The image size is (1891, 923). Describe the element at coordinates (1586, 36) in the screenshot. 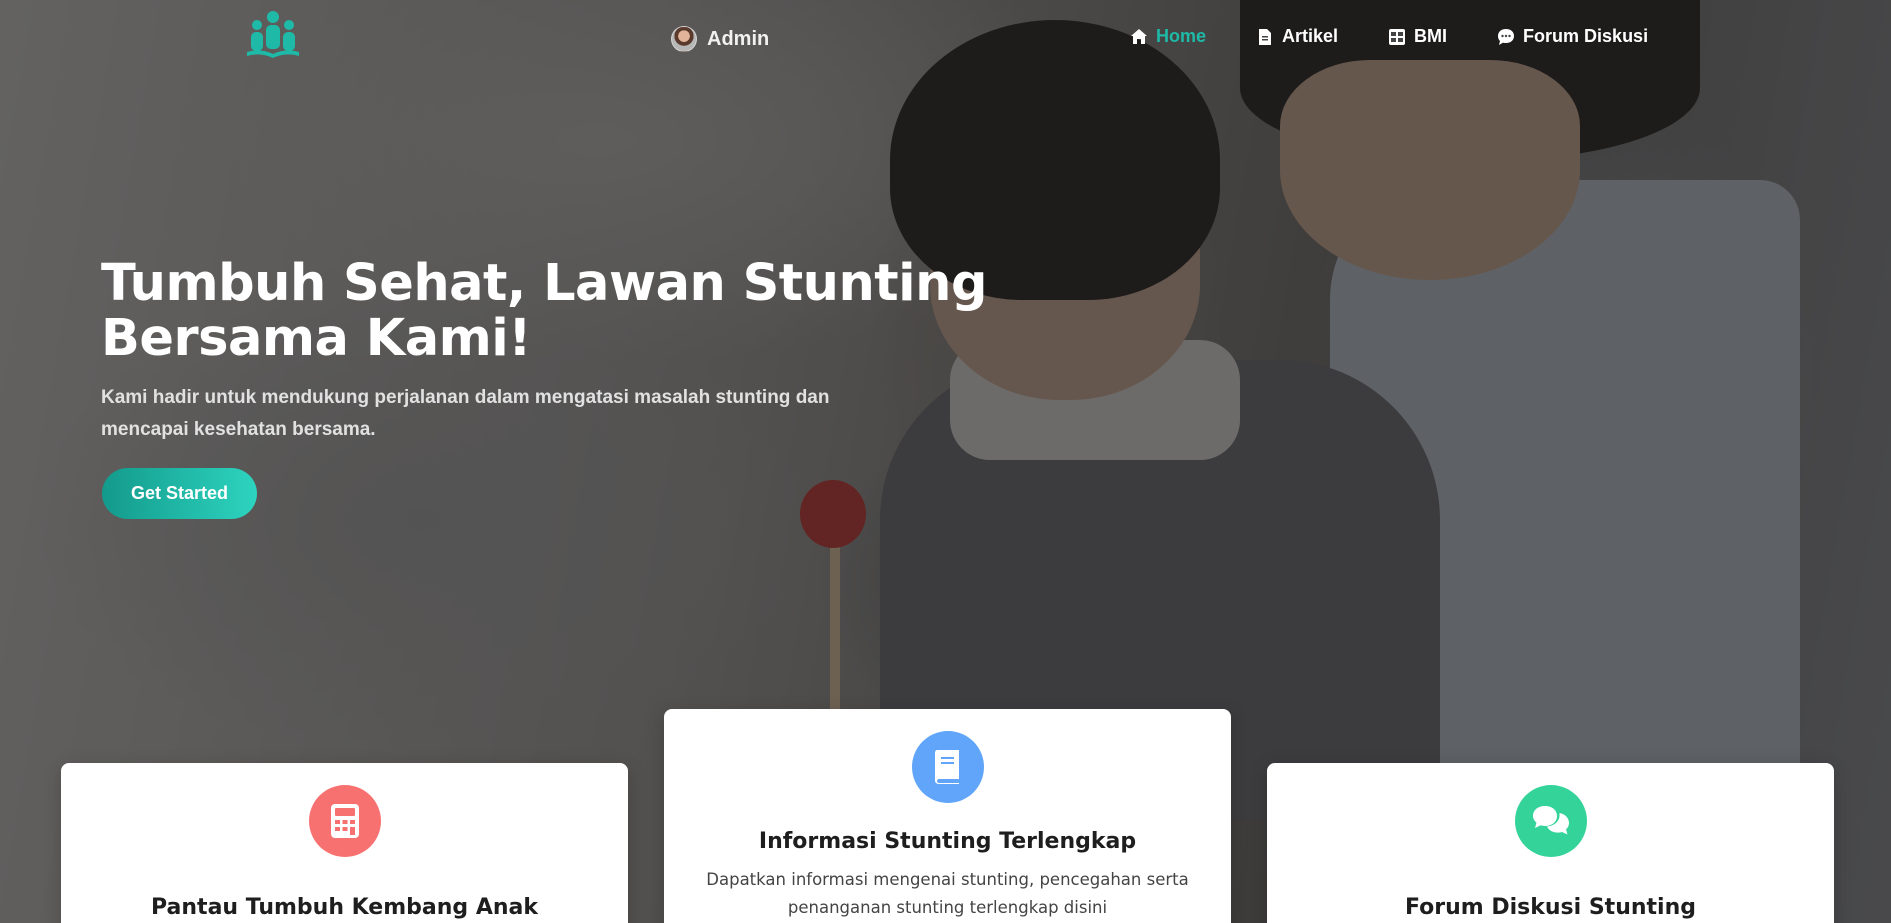

I see `nav-item-label: Forum Diskusi` at that location.